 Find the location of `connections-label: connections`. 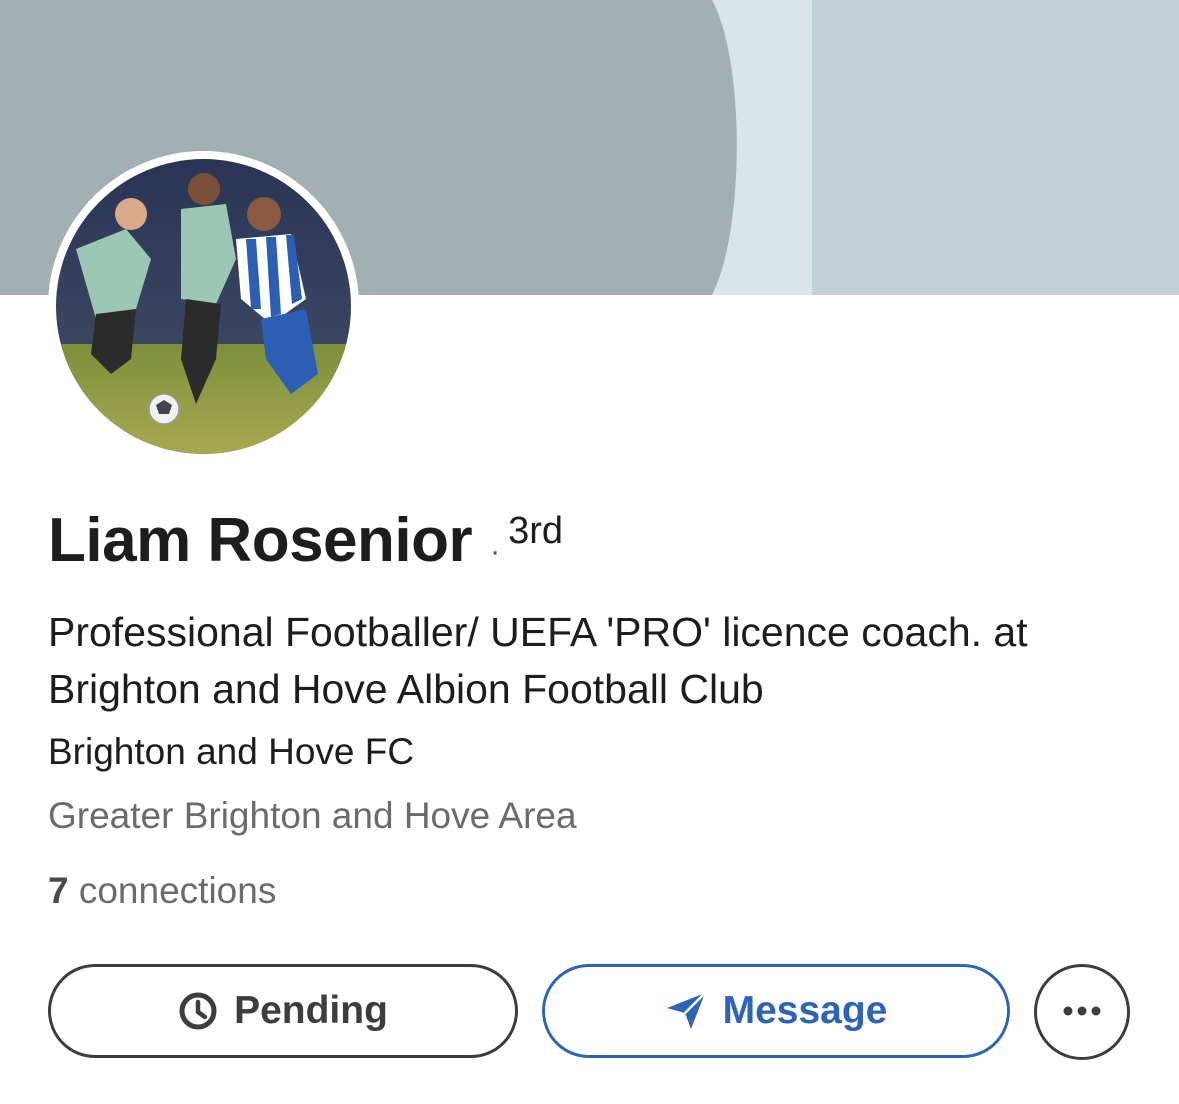

connections-label: connections is located at coordinates (177, 890).